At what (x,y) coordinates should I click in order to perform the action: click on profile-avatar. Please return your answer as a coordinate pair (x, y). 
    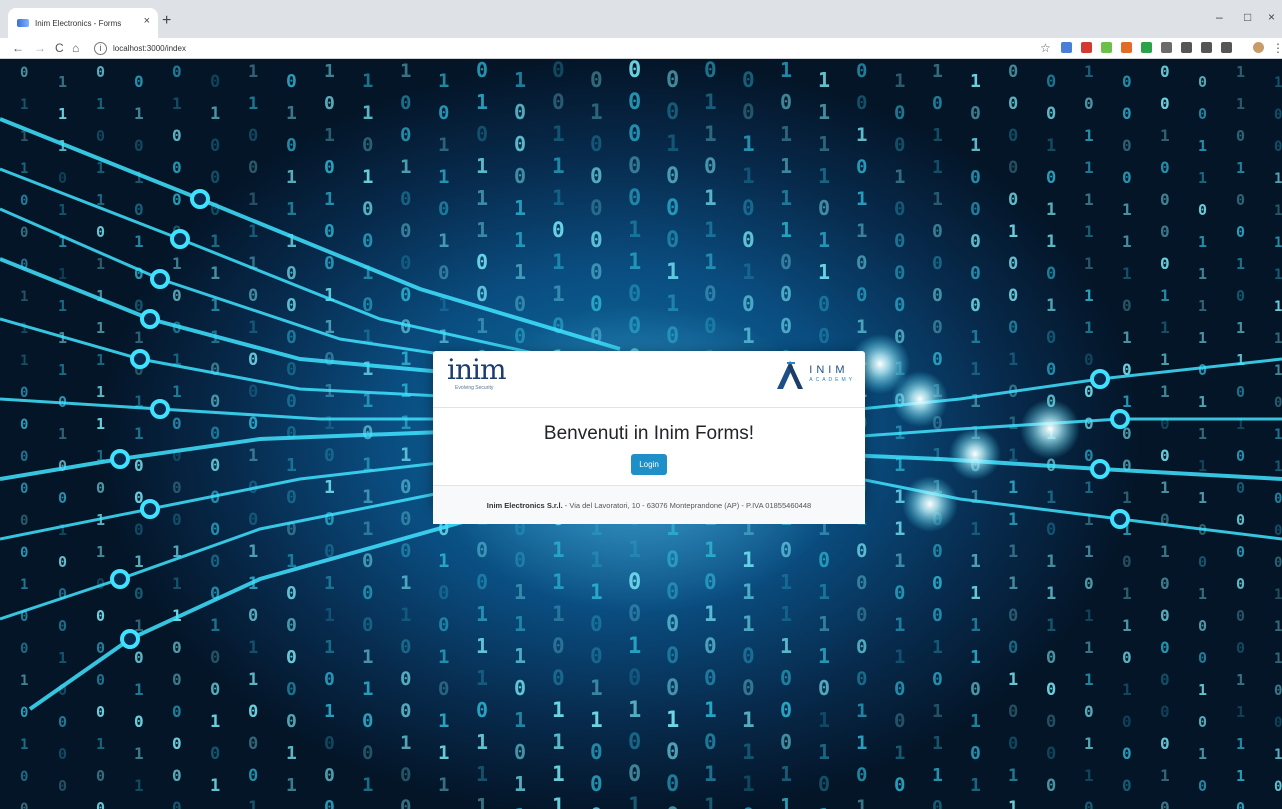
    Looking at the image, I should click on (1258, 47).